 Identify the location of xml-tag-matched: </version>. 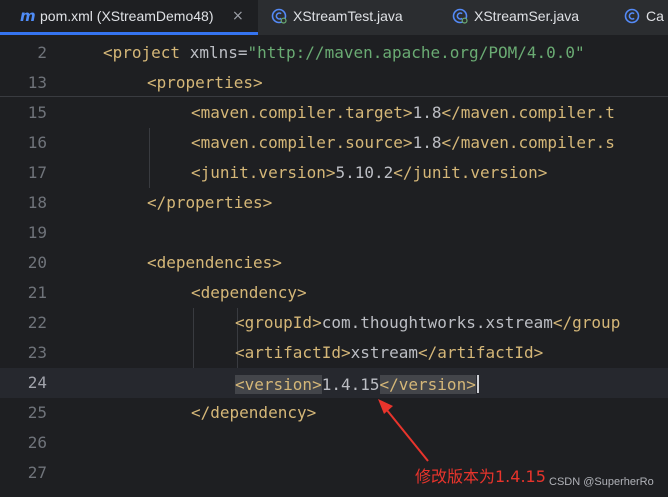
(427, 384).